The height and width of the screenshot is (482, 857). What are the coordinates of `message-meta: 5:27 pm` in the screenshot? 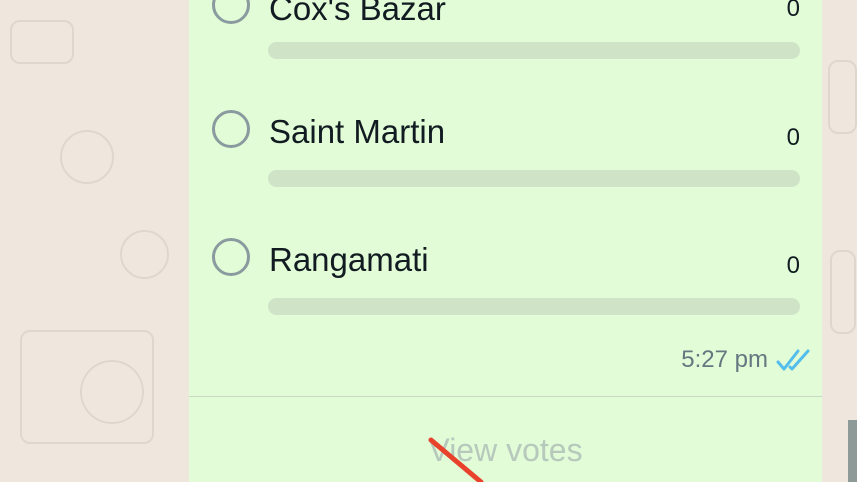 It's located at (746, 360).